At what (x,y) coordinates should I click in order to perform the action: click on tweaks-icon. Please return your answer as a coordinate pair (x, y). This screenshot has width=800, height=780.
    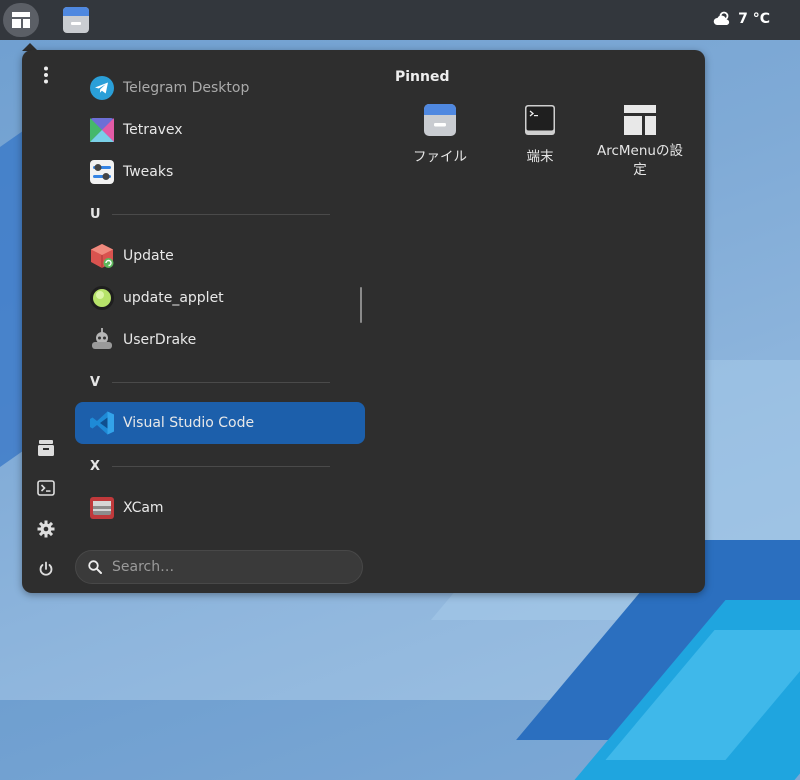
    Looking at the image, I should click on (102, 172).